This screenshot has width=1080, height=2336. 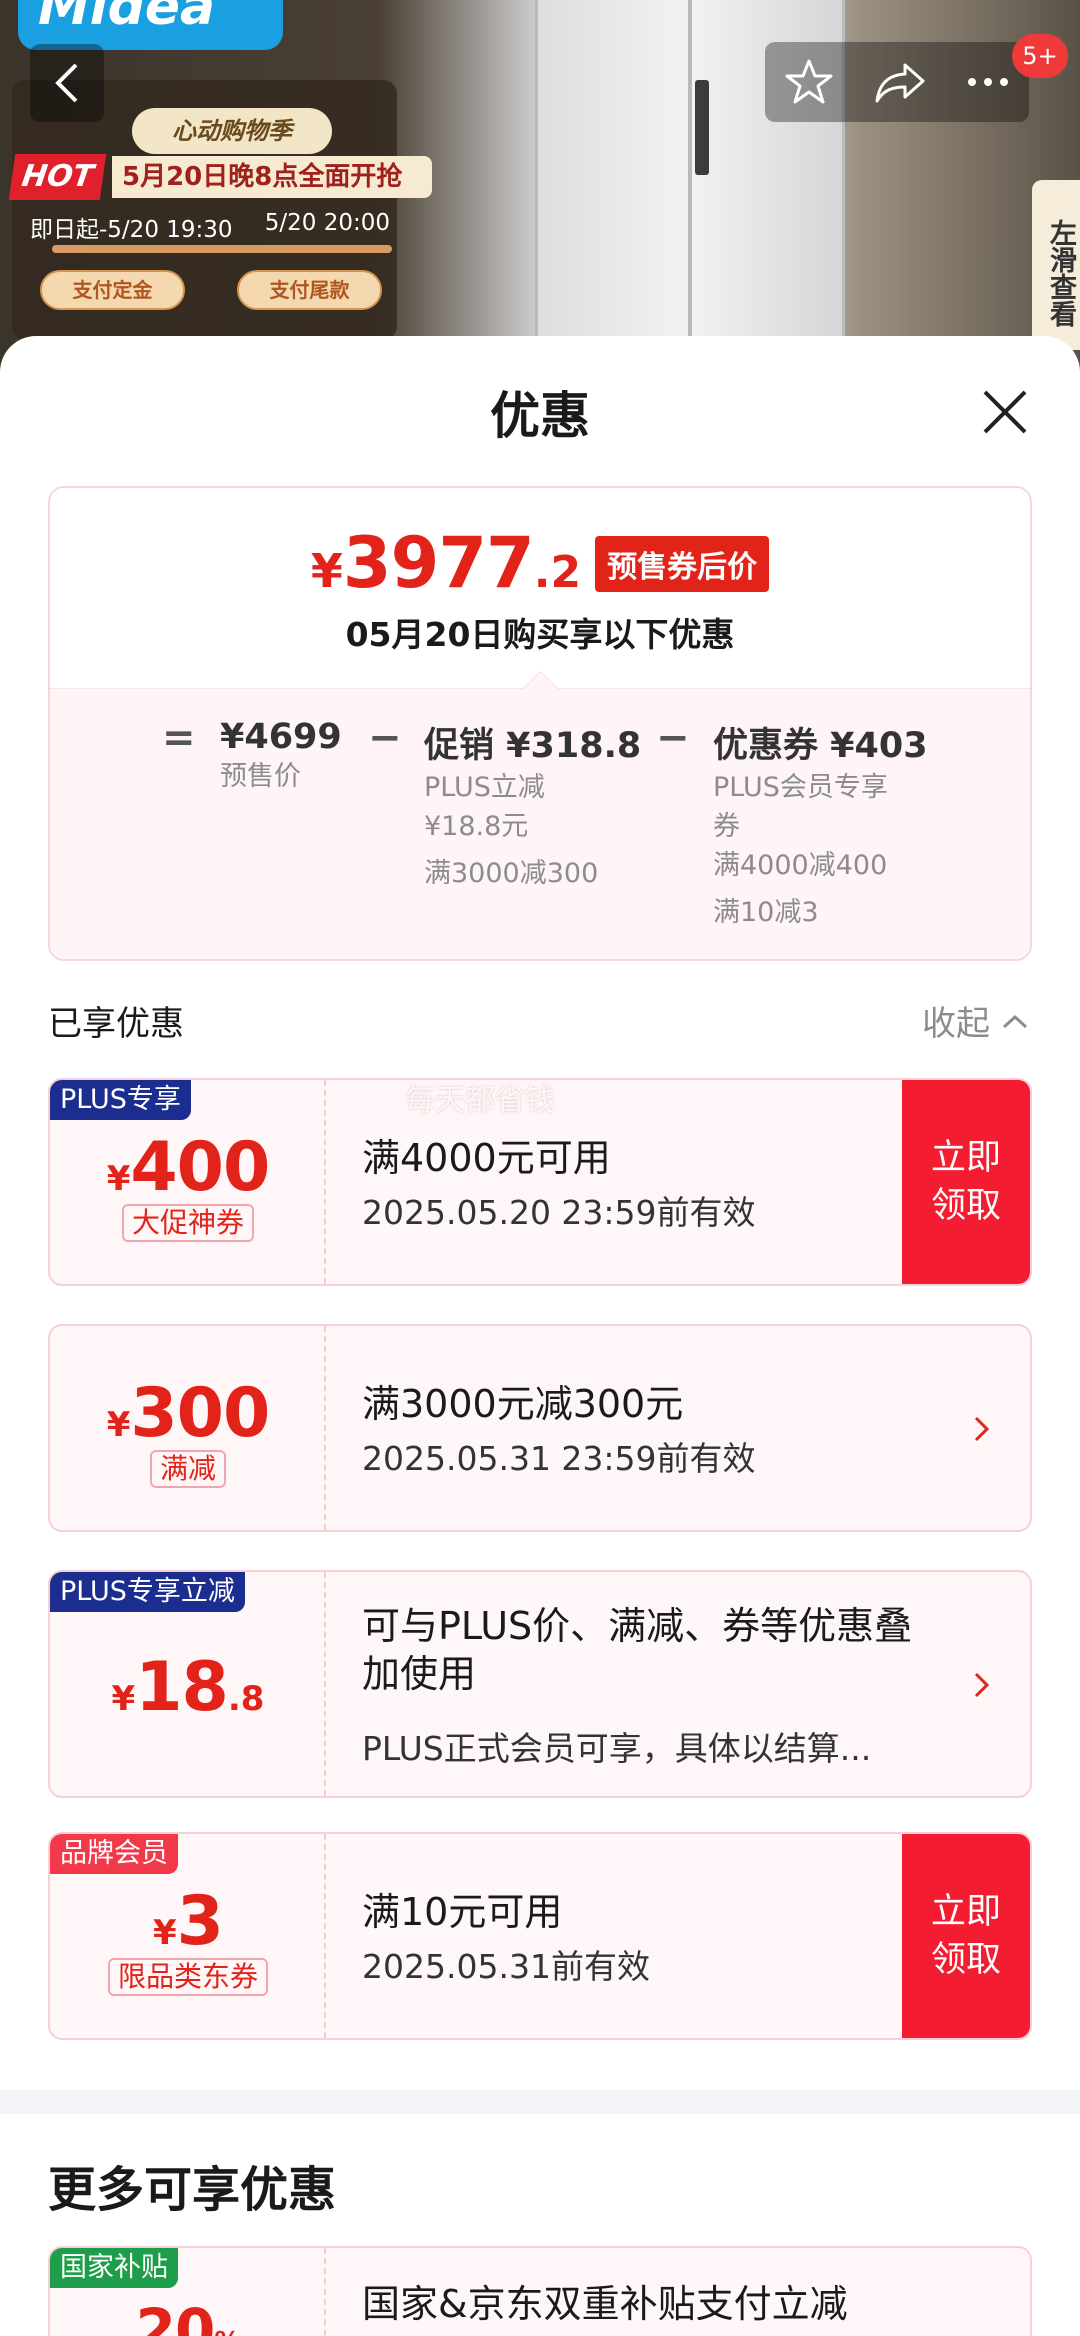 I want to click on hot-text: 5月20日晚8点全面开抢, so click(x=272, y=177).